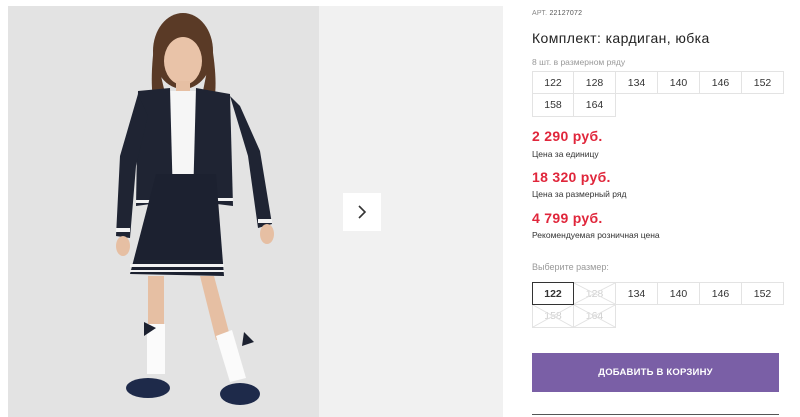 This screenshot has height=417, width=800. I want to click on size-option-label: 140, so click(678, 293).